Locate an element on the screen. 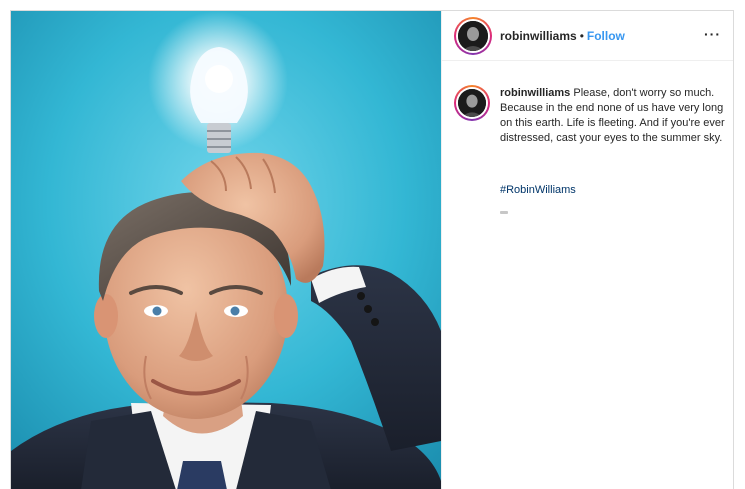  follow-button: Follow is located at coordinates (606, 36).